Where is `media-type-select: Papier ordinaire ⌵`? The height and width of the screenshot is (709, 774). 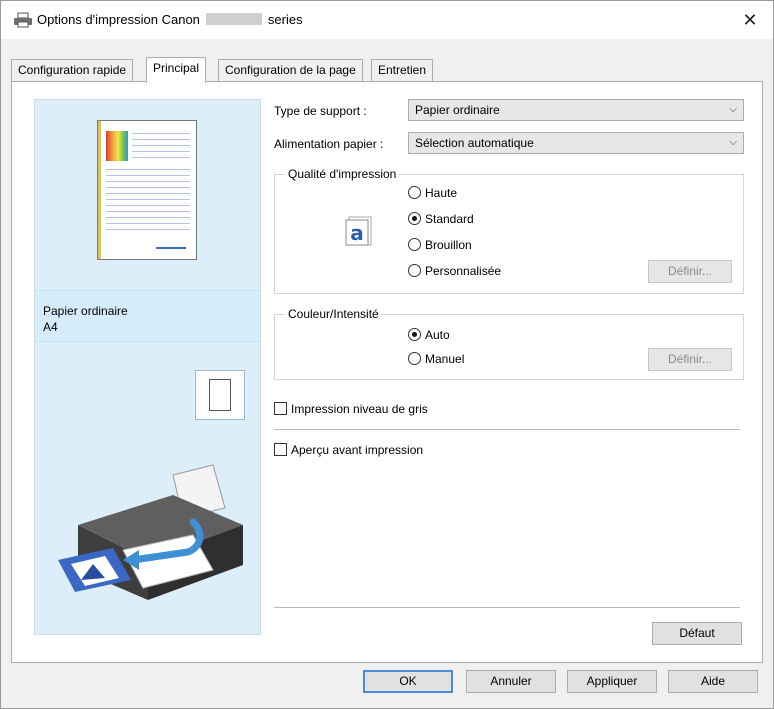
media-type-select: Papier ordinaire ⌵ is located at coordinates (576, 110).